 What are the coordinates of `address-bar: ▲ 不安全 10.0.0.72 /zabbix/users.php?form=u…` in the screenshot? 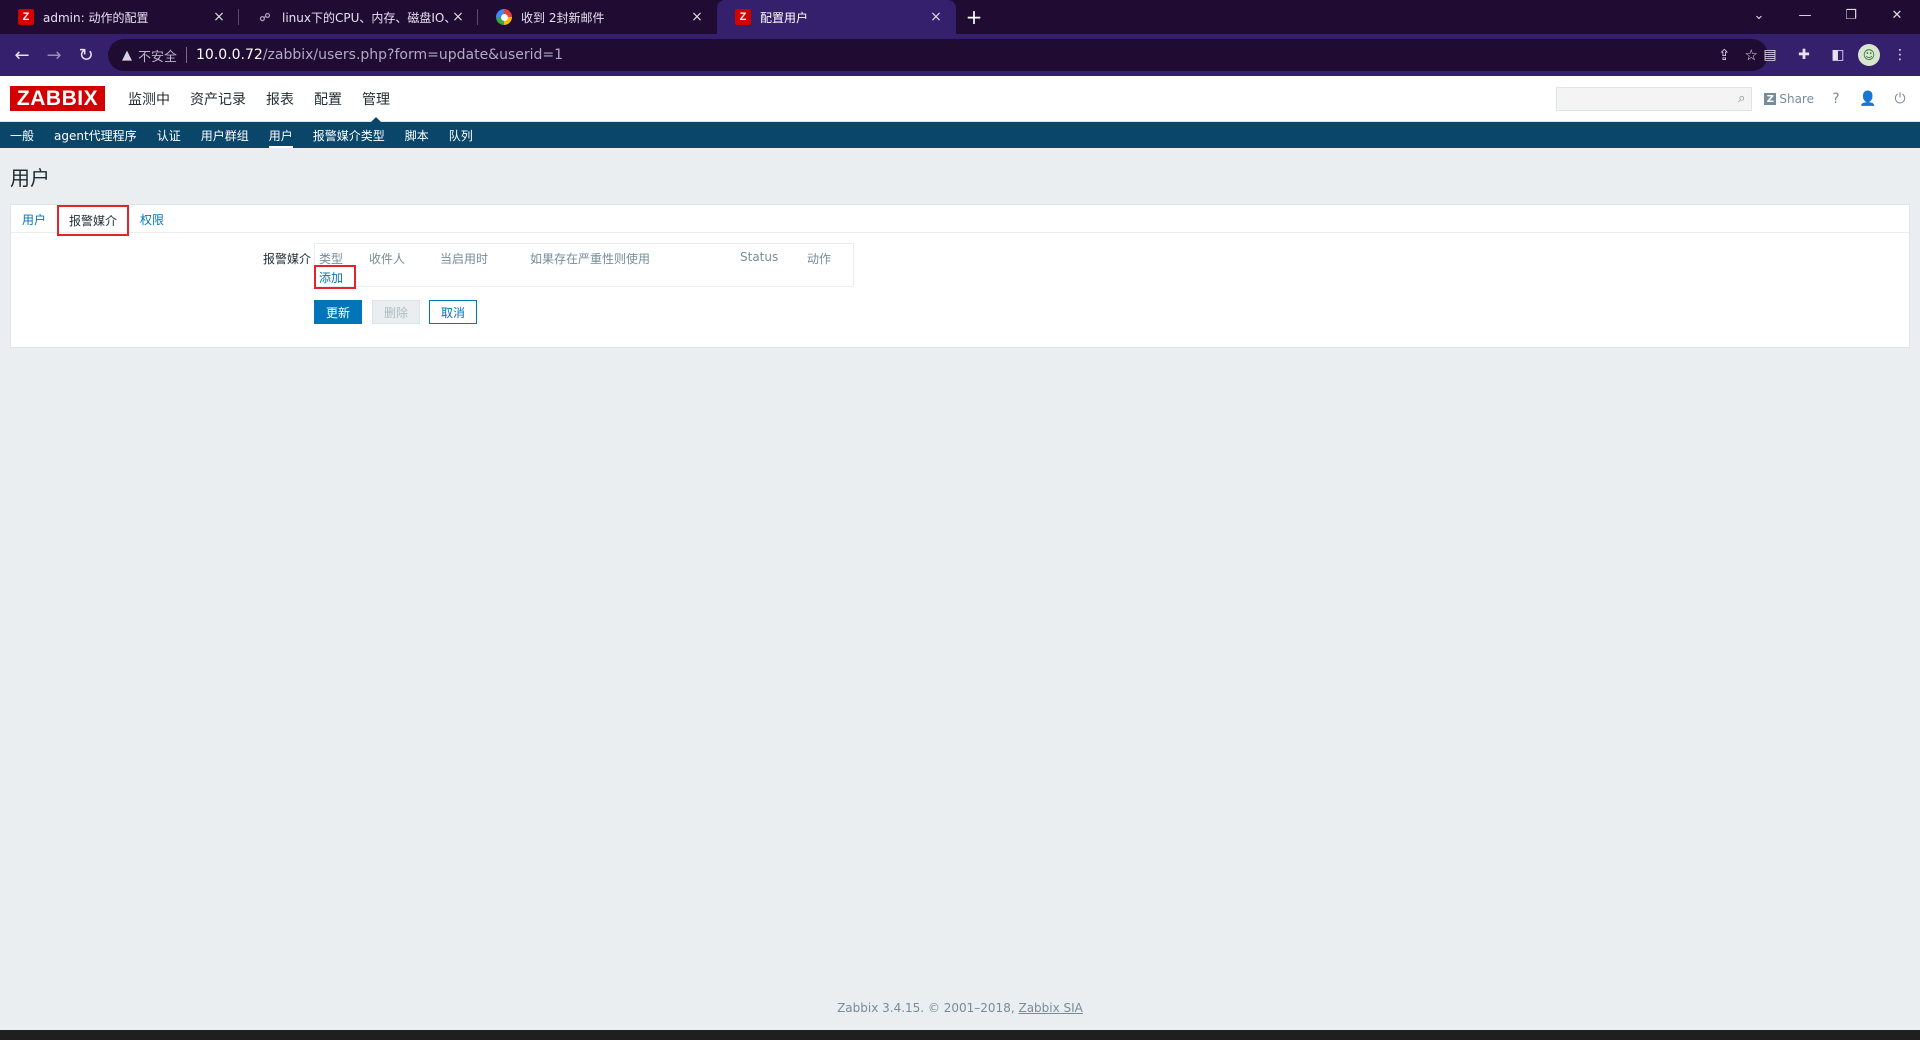 It's located at (938, 55).